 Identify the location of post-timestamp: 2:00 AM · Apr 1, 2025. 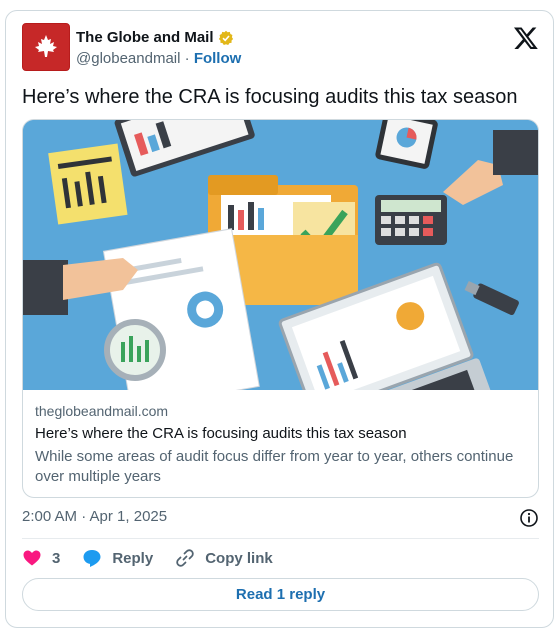
(94, 516).